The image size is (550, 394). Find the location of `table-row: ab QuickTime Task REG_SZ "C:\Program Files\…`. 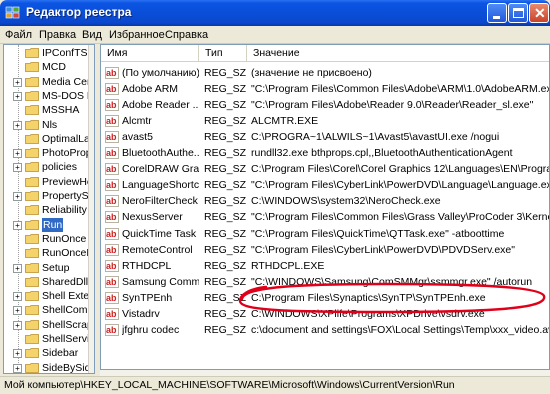

table-row: ab QuickTime Task REG_SZ "C:\Program Files\… is located at coordinates (325, 234).